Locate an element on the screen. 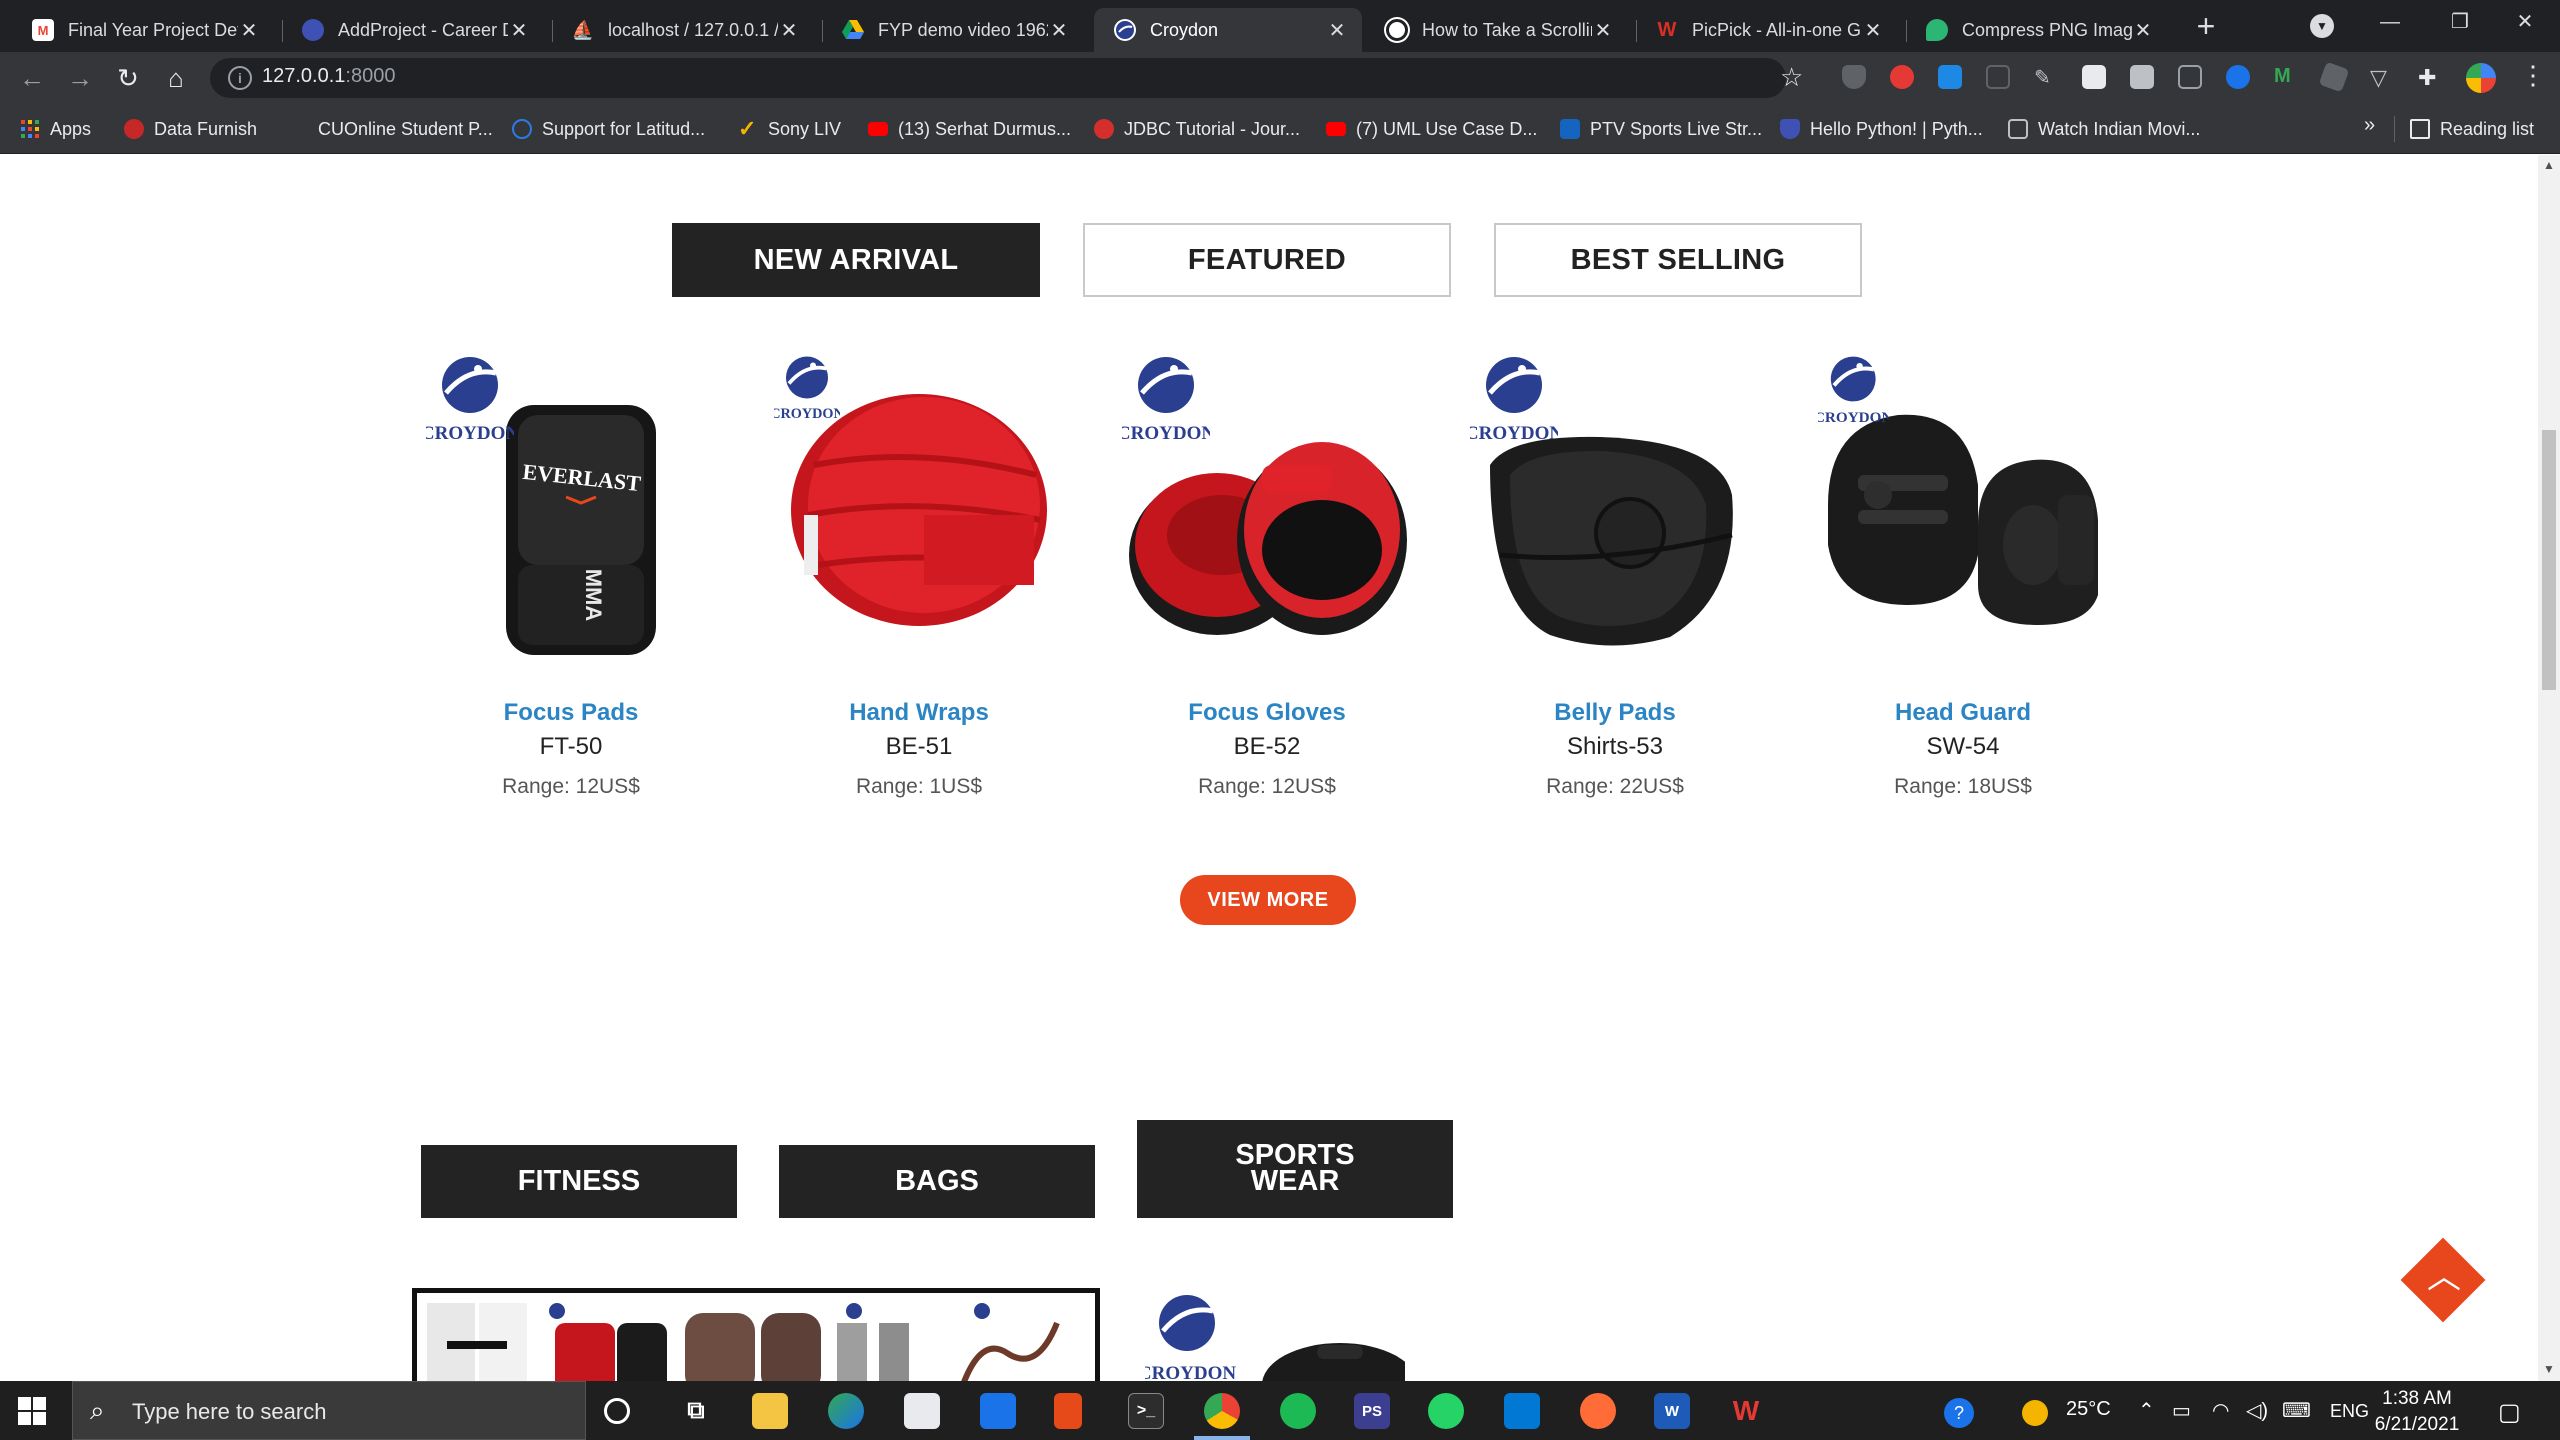 This screenshot has width=2560, height=1440. v-extension-icon: ▽ is located at coordinates (2382, 77).